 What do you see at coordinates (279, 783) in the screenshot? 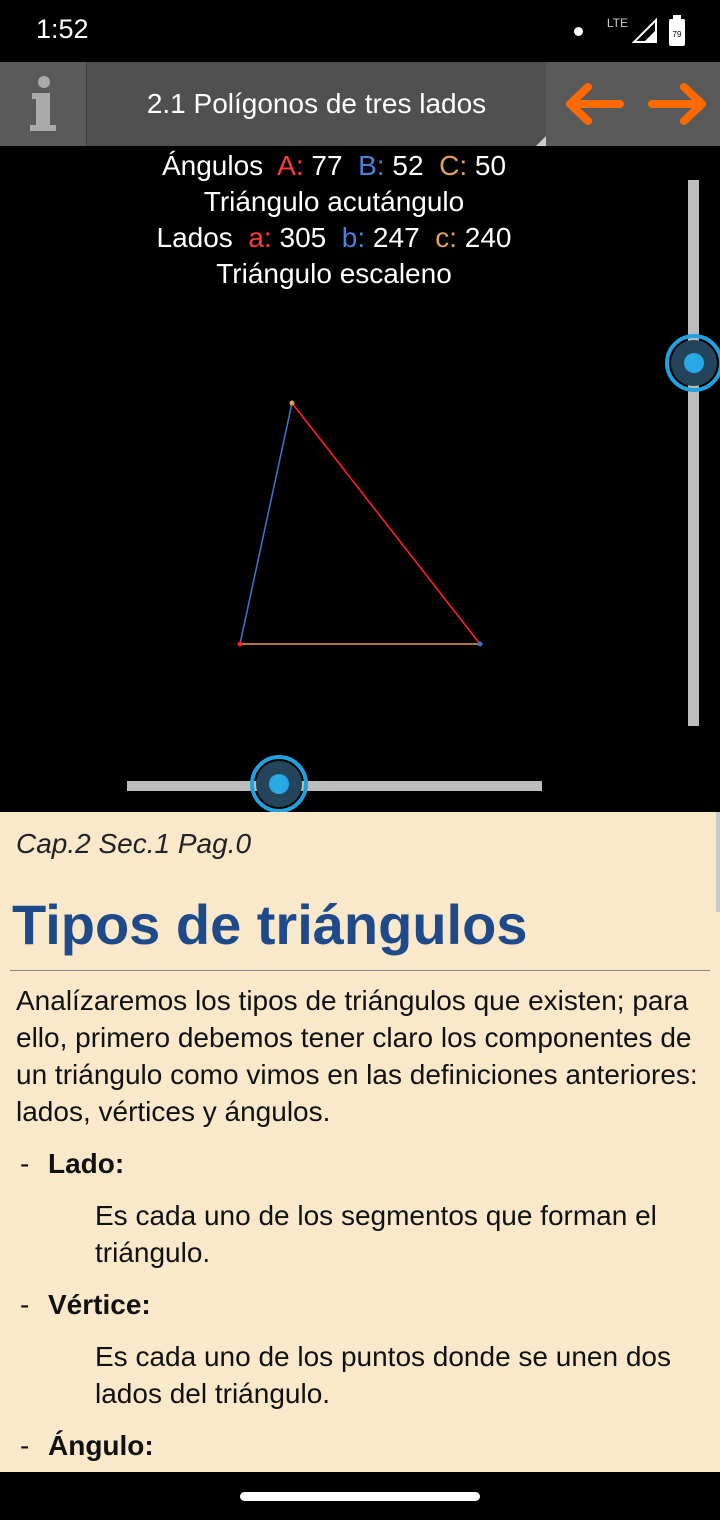
I see `horizontal-slider-thumb` at bounding box center [279, 783].